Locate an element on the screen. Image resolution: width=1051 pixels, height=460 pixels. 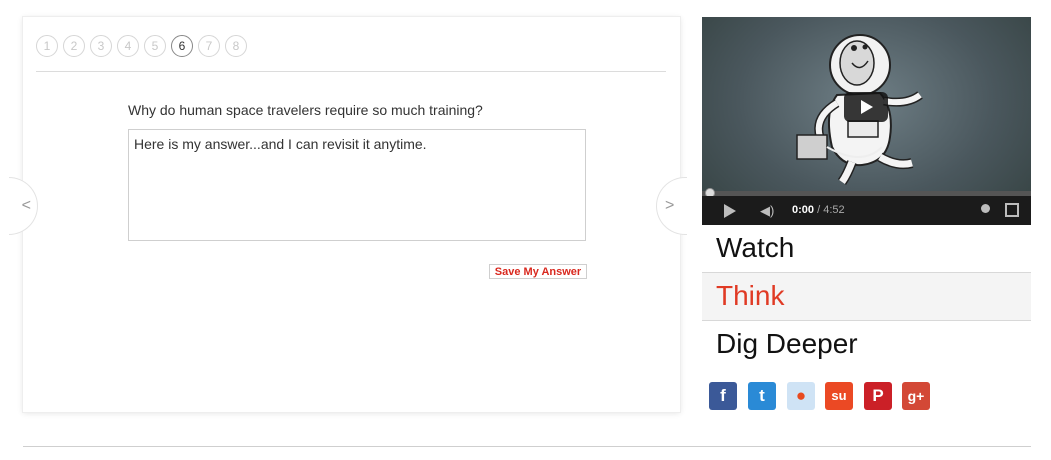
tab-think: Think is located at coordinates (866, 297).